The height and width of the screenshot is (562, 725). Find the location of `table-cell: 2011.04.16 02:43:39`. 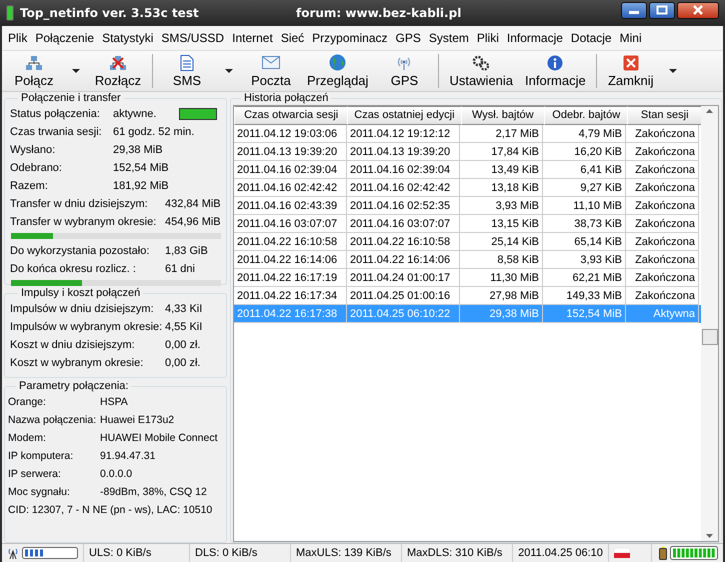

table-cell: 2011.04.16 02:43:39 is located at coordinates (290, 206).